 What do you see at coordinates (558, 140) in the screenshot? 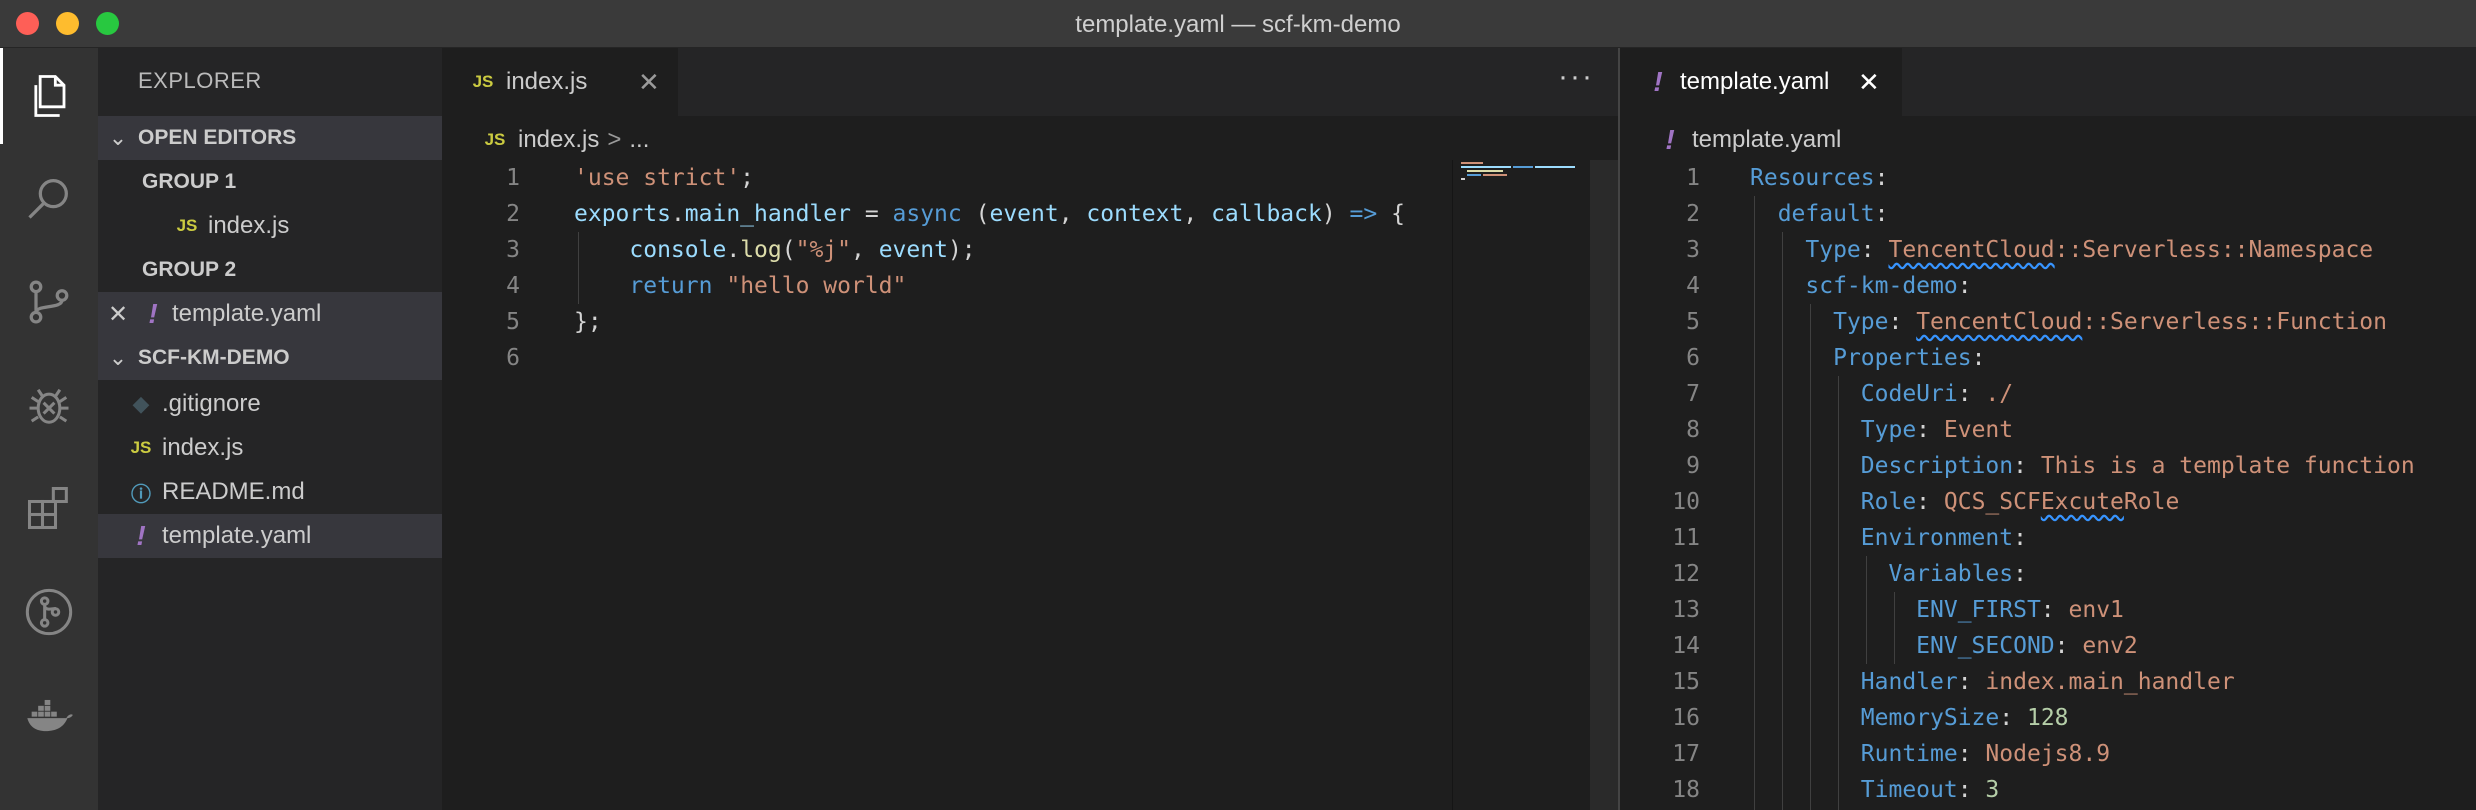
I see `breadcrumb-file: index.js` at bounding box center [558, 140].